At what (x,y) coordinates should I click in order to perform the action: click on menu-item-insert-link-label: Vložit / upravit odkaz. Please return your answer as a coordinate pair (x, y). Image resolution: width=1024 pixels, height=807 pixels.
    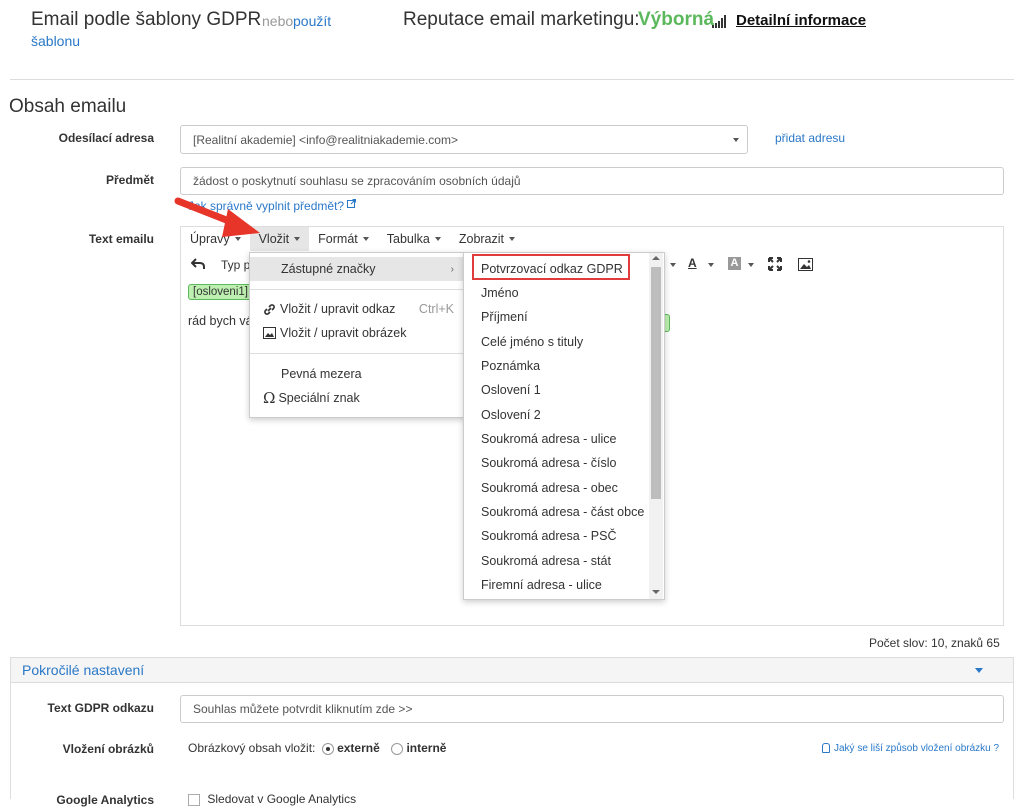
    Looking at the image, I should click on (338, 309).